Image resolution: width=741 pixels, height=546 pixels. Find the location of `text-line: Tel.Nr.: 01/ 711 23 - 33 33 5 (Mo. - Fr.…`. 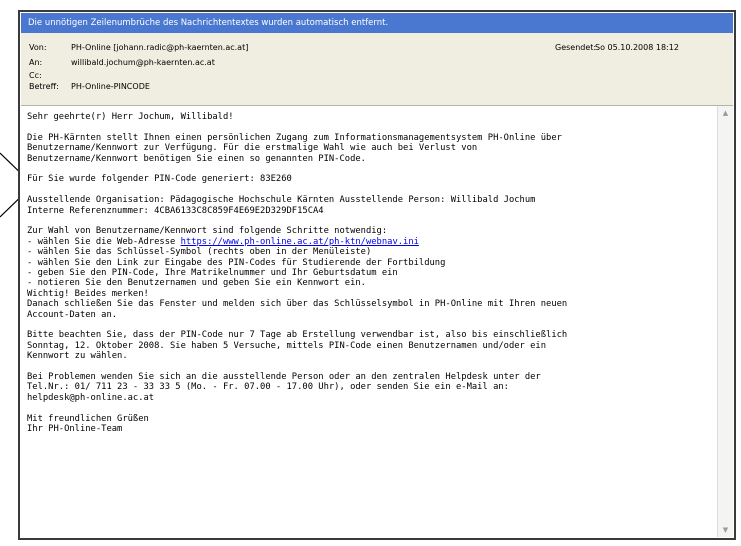

text-line: Tel.Nr.: 01/ 711 23 - 33 33 5 (Mo. - Fr.… is located at coordinates (268, 387).